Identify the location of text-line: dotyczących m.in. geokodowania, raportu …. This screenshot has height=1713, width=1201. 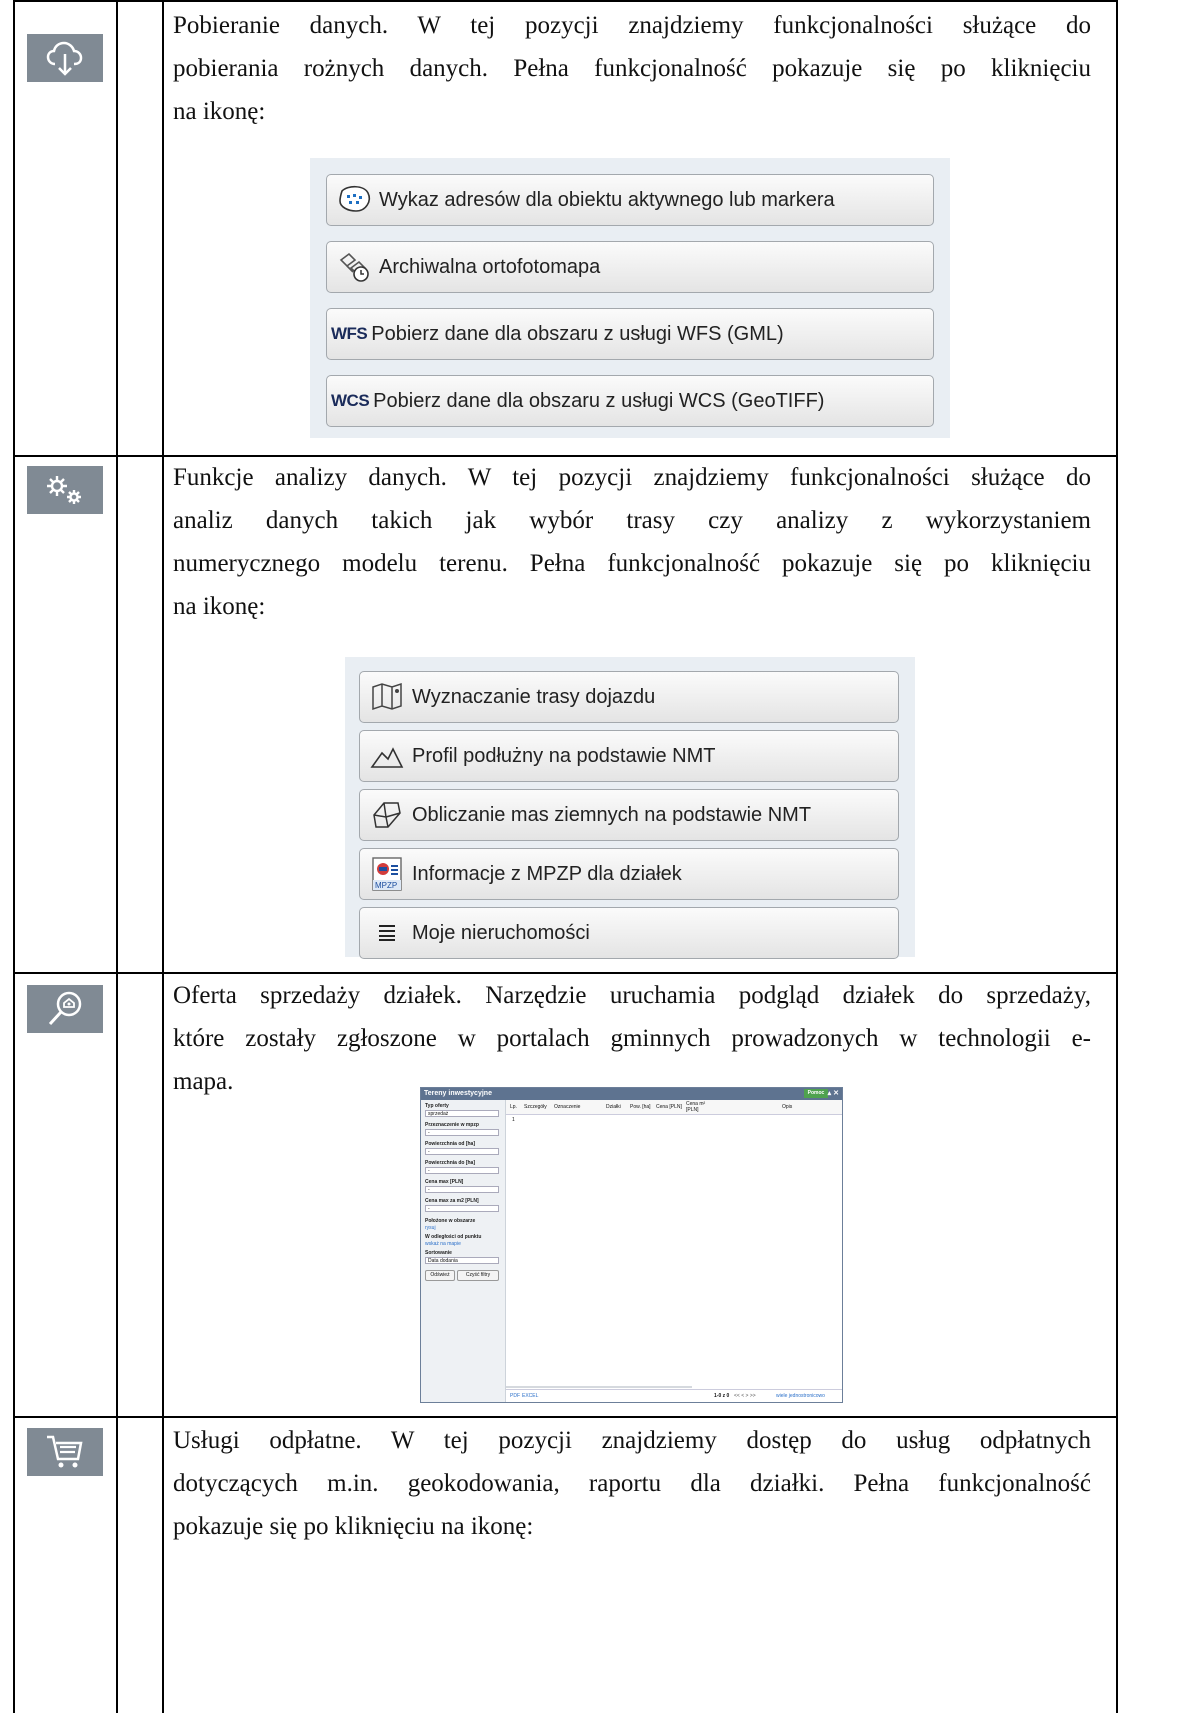
(632, 1483).